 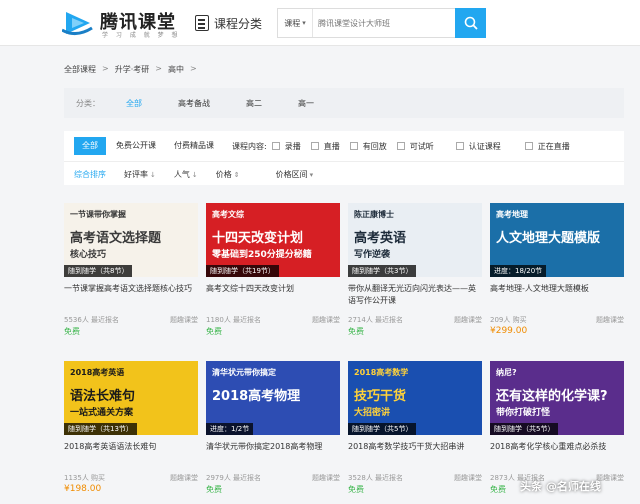 What do you see at coordinates (547, 146) in the screenshot?
I see `checkbox-live-now: 正在直播` at bounding box center [547, 146].